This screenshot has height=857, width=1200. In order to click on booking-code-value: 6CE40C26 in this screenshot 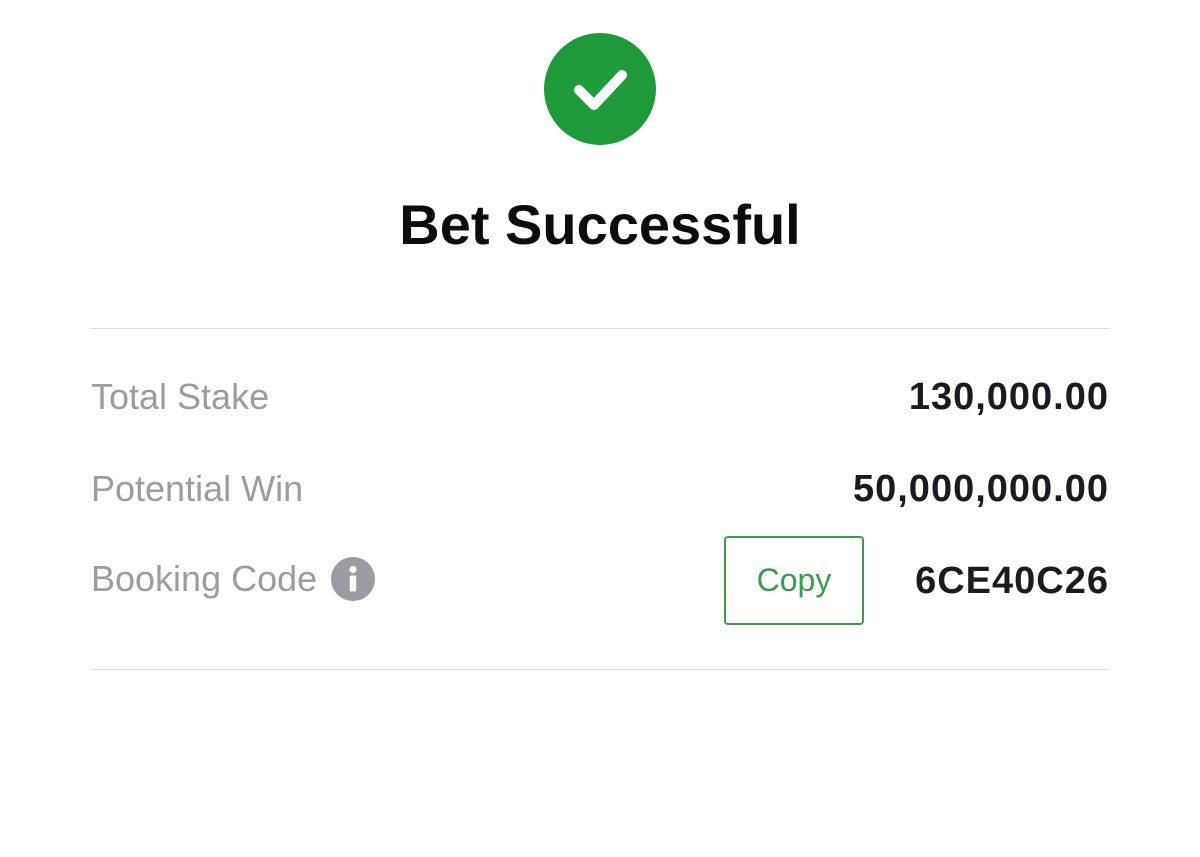, I will do `click(1012, 581)`.